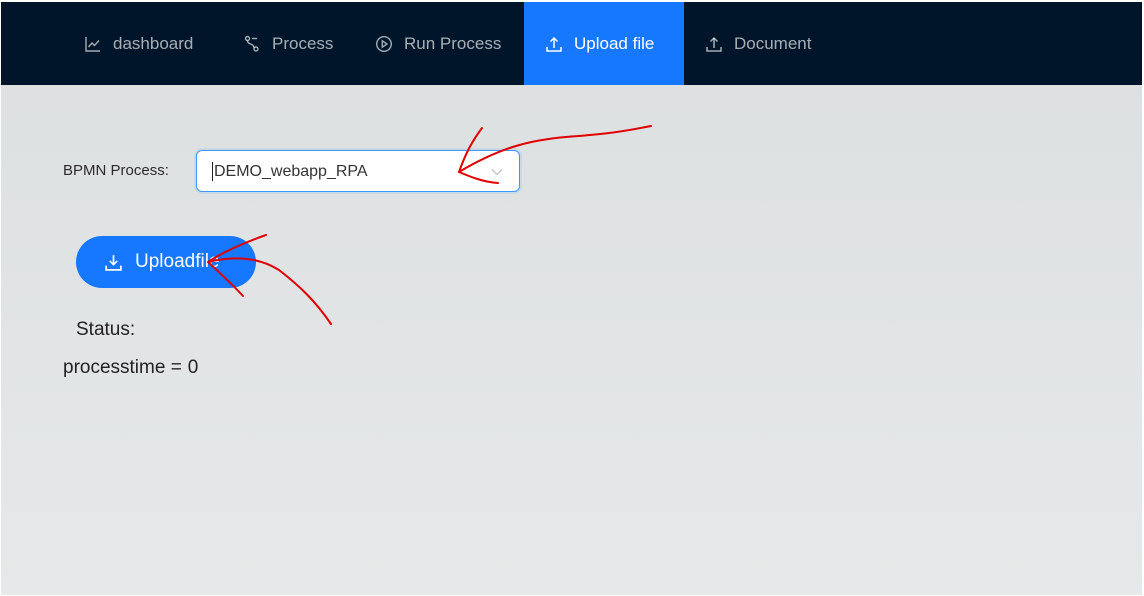 The width and height of the screenshot is (1144, 596). Describe the element at coordinates (193, 367) in the screenshot. I see `processtime-value: 0` at that location.